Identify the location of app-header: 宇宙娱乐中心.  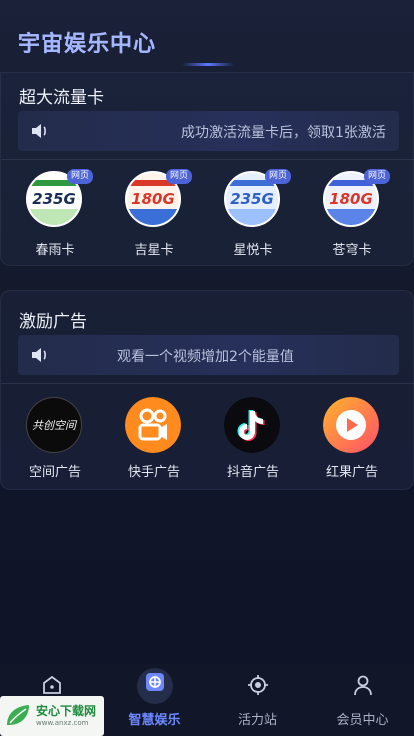
(207, 47).